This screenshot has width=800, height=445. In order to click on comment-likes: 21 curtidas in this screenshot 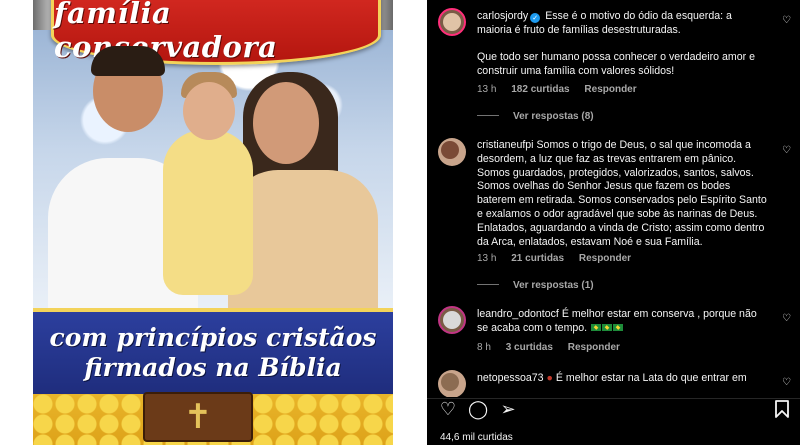, I will do `click(537, 258)`.